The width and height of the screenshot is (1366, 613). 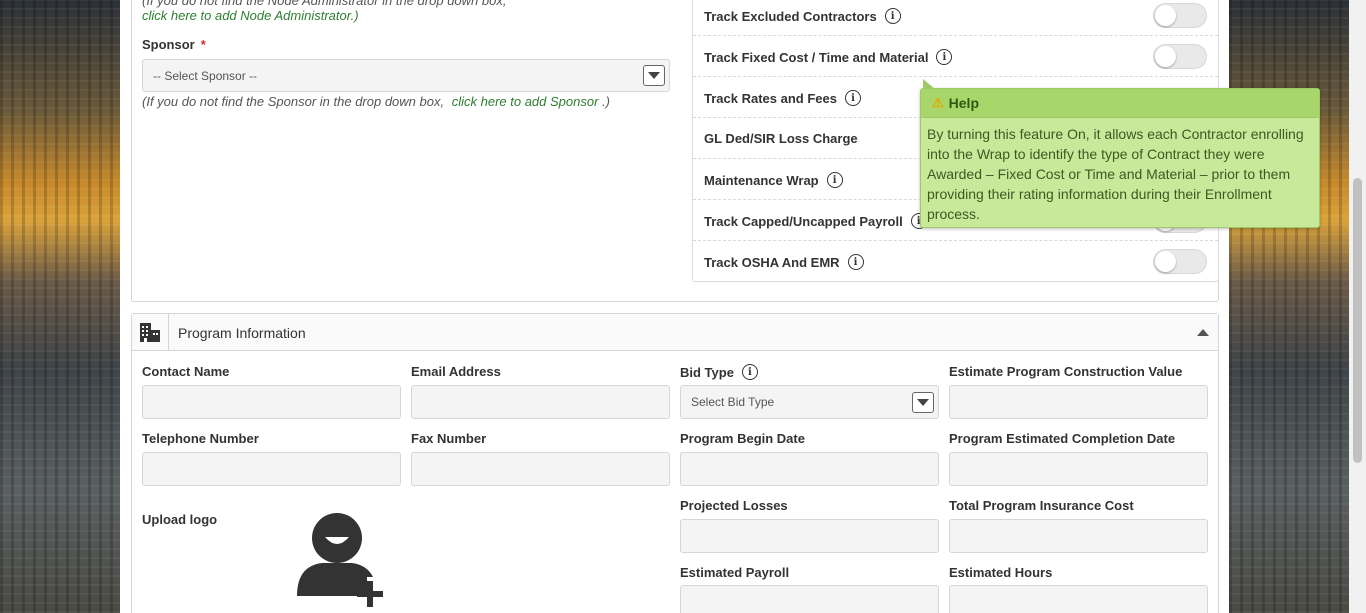 What do you see at coordinates (525, 101) in the screenshot?
I see `add-sponsor-link: click here to add Sponsor` at bounding box center [525, 101].